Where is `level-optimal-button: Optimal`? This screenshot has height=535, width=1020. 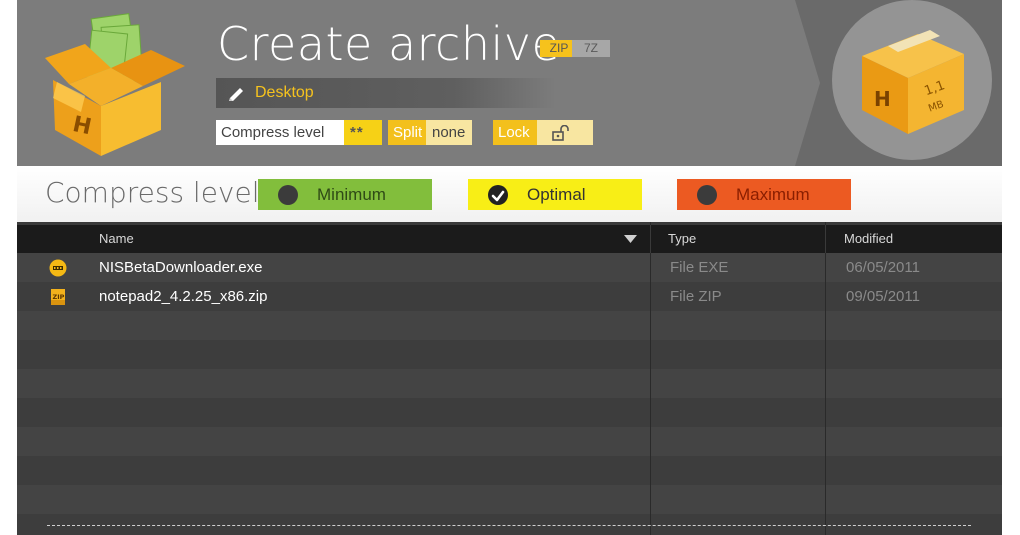
level-optimal-button: Optimal is located at coordinates (555, 194).